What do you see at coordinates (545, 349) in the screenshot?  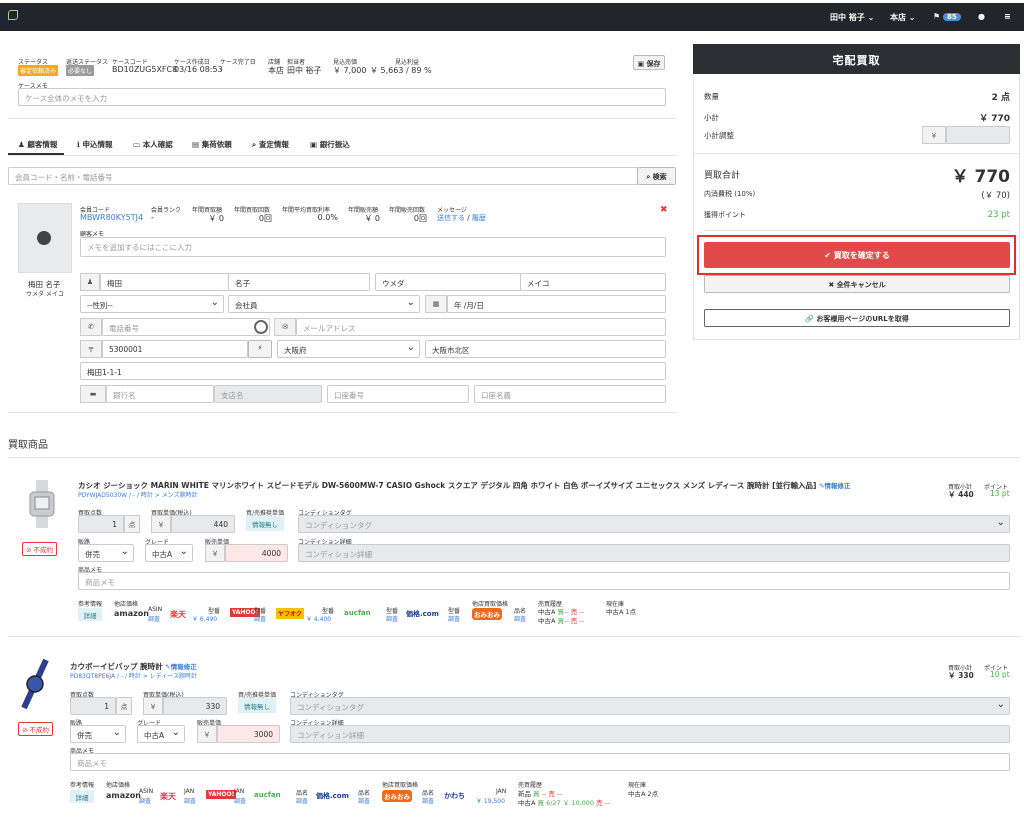 I see `city-input: 大阪市北区` at bounding box center [545, 349].